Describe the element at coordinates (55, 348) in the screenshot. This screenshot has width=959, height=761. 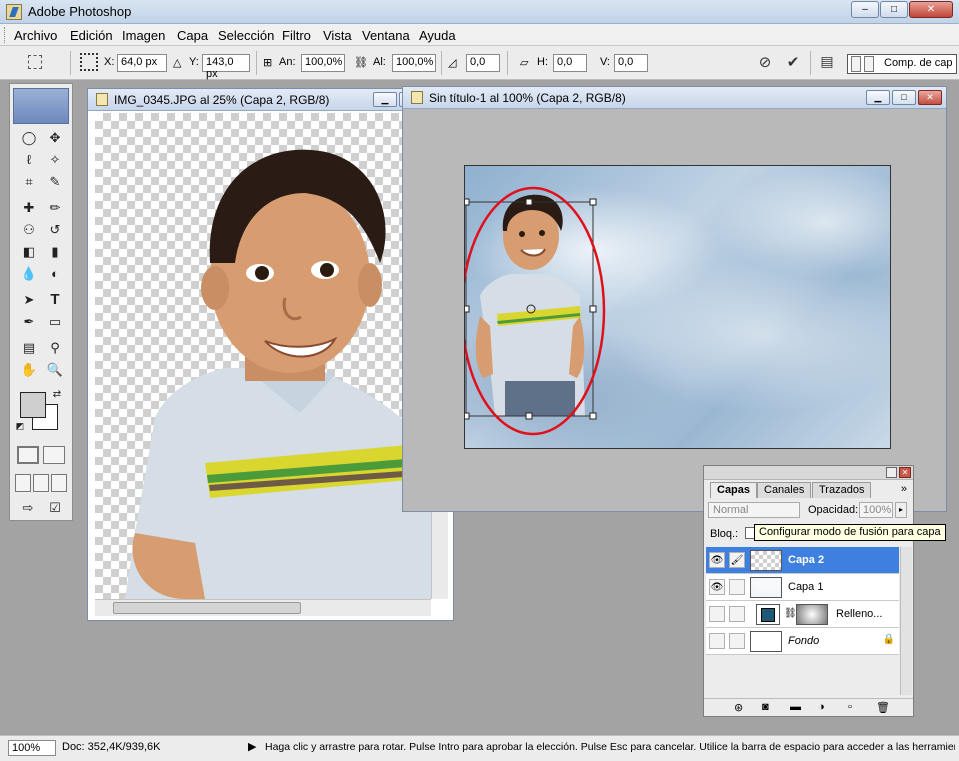
I see `eyedropper-tool-icon: ⚲` at that location.